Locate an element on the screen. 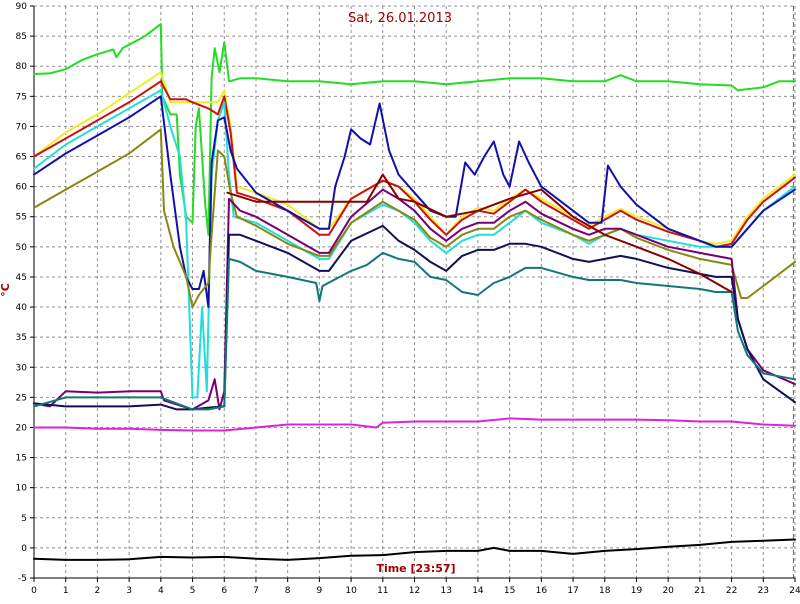 Image resolution: width=800 pixels, height=604 pixels. x-tick-label: 3 is located at coordinates (129, 591).